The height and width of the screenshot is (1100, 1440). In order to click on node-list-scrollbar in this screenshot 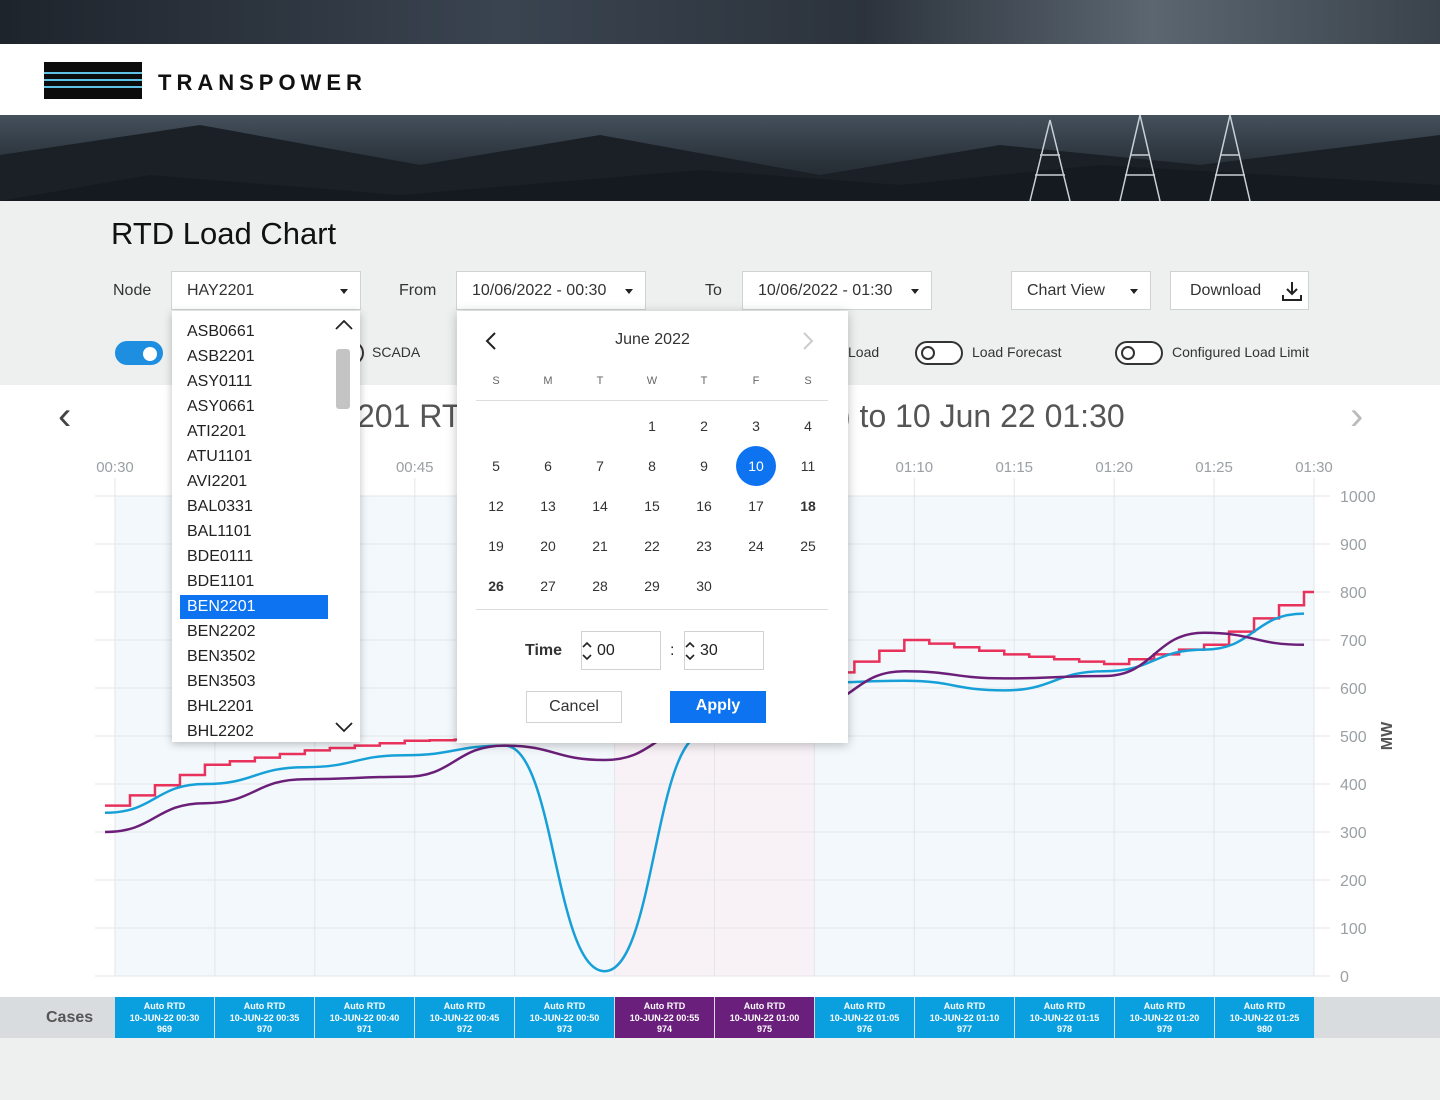, I will do `click(343, 379)`.